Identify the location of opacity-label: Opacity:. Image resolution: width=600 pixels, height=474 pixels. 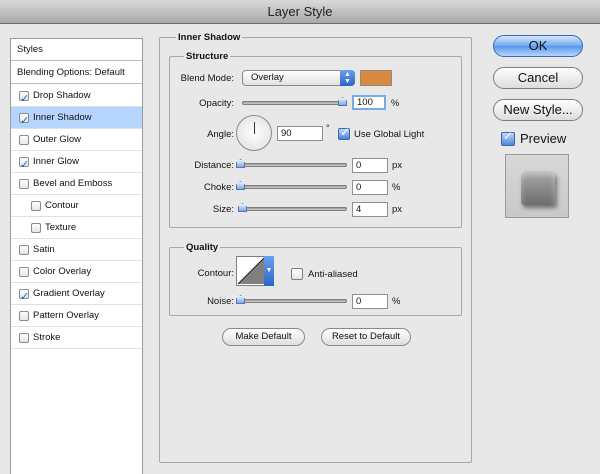
(216, 103).